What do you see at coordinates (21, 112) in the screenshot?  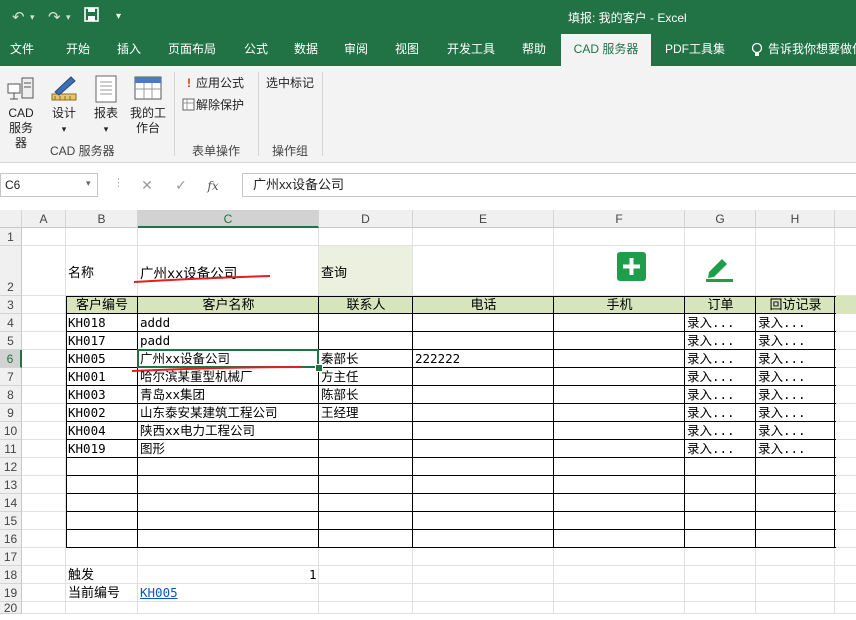 I see `cad-server-button: CAD 服务器` at bounding box center [21, 112].